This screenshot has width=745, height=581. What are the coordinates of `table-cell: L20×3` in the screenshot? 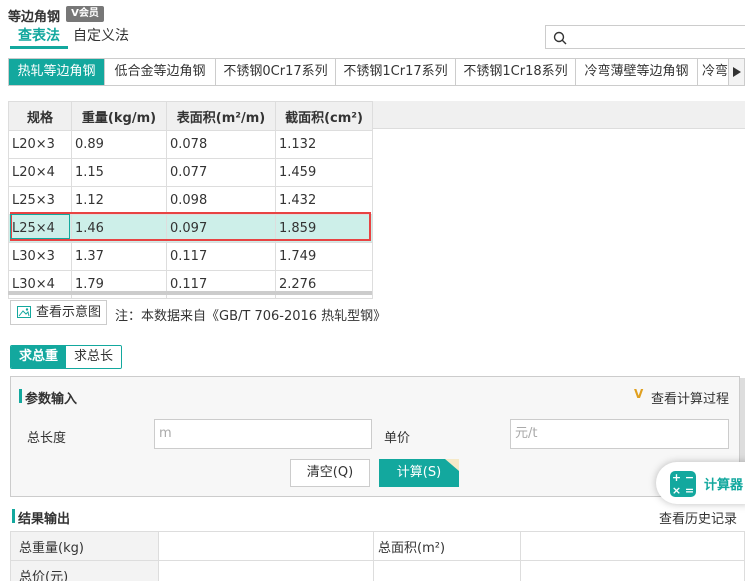 It's located at (40, 144).